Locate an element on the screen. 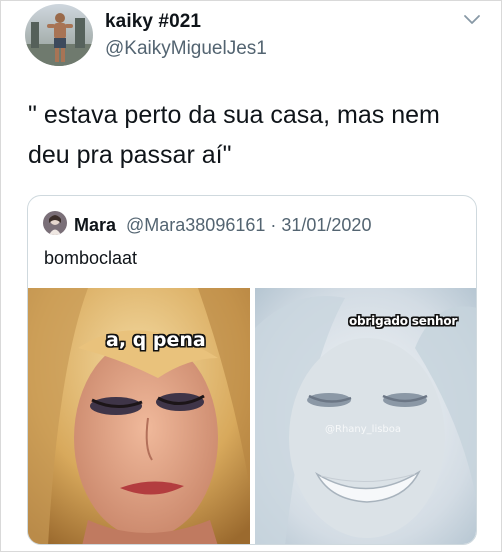  author-display-name: kaiky #021 is located at coordinates (153, 22).